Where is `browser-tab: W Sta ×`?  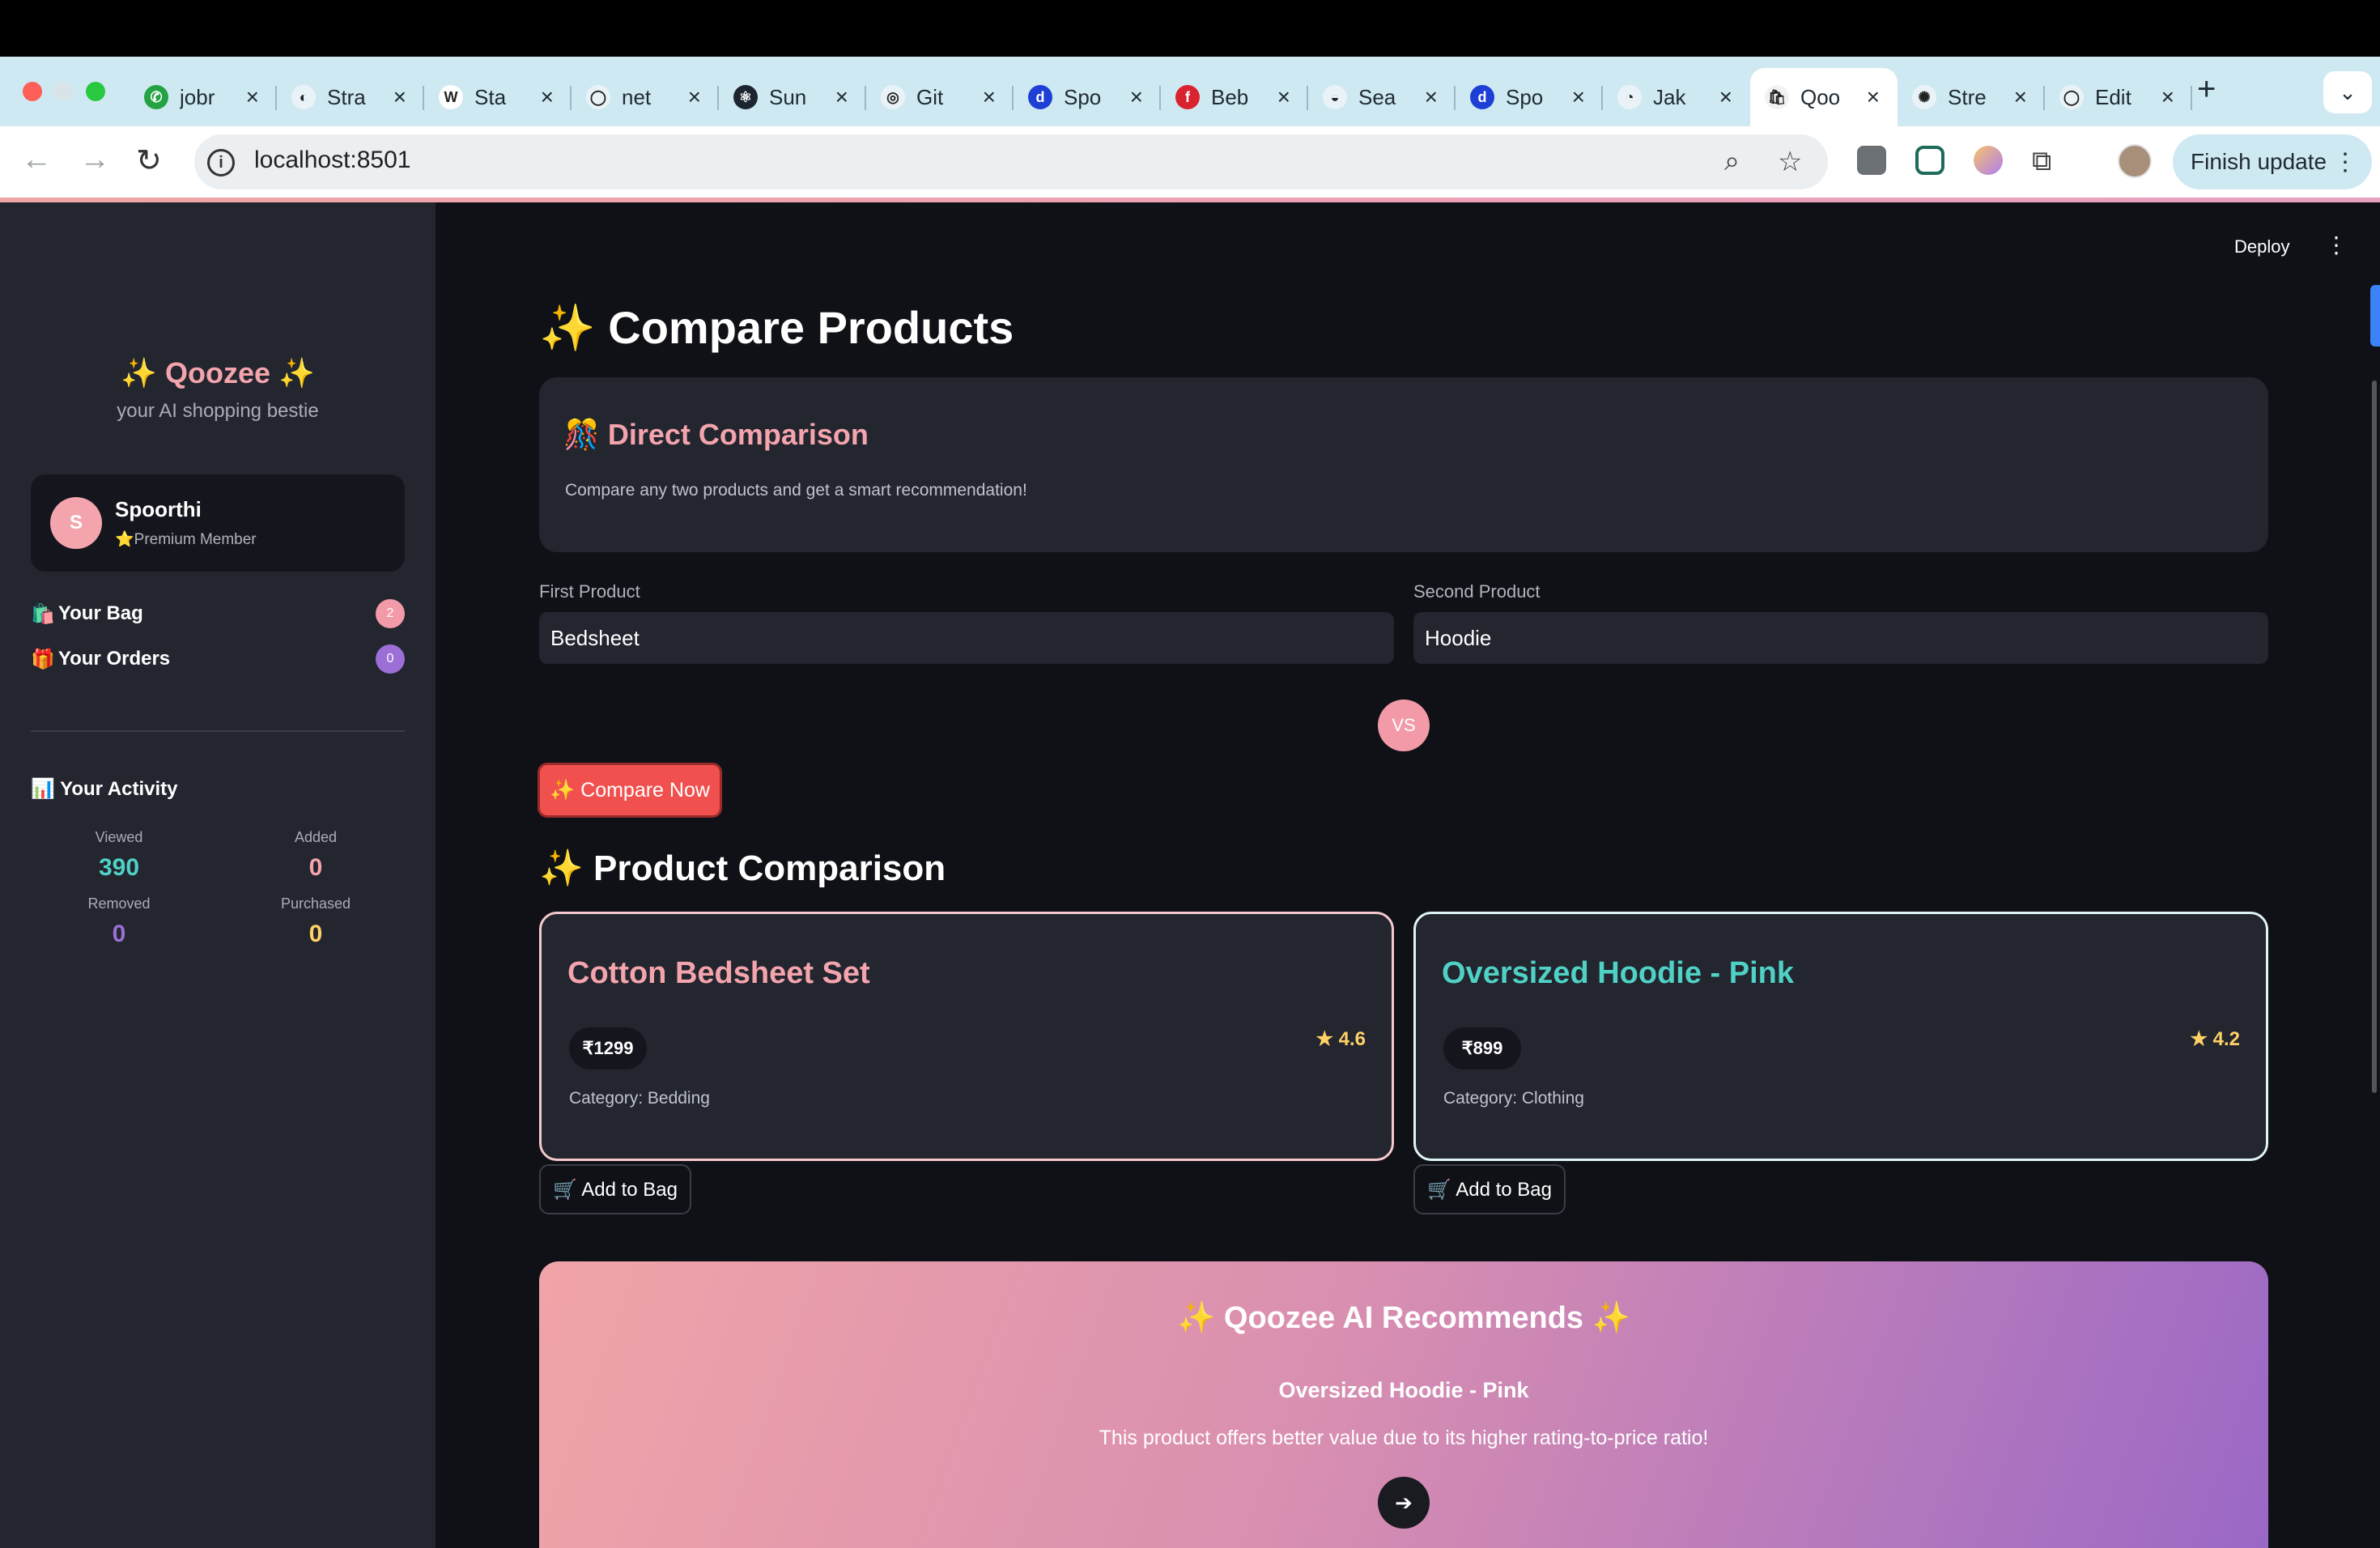 browser-tab: W Sta × is located at coordinates (498, 97).